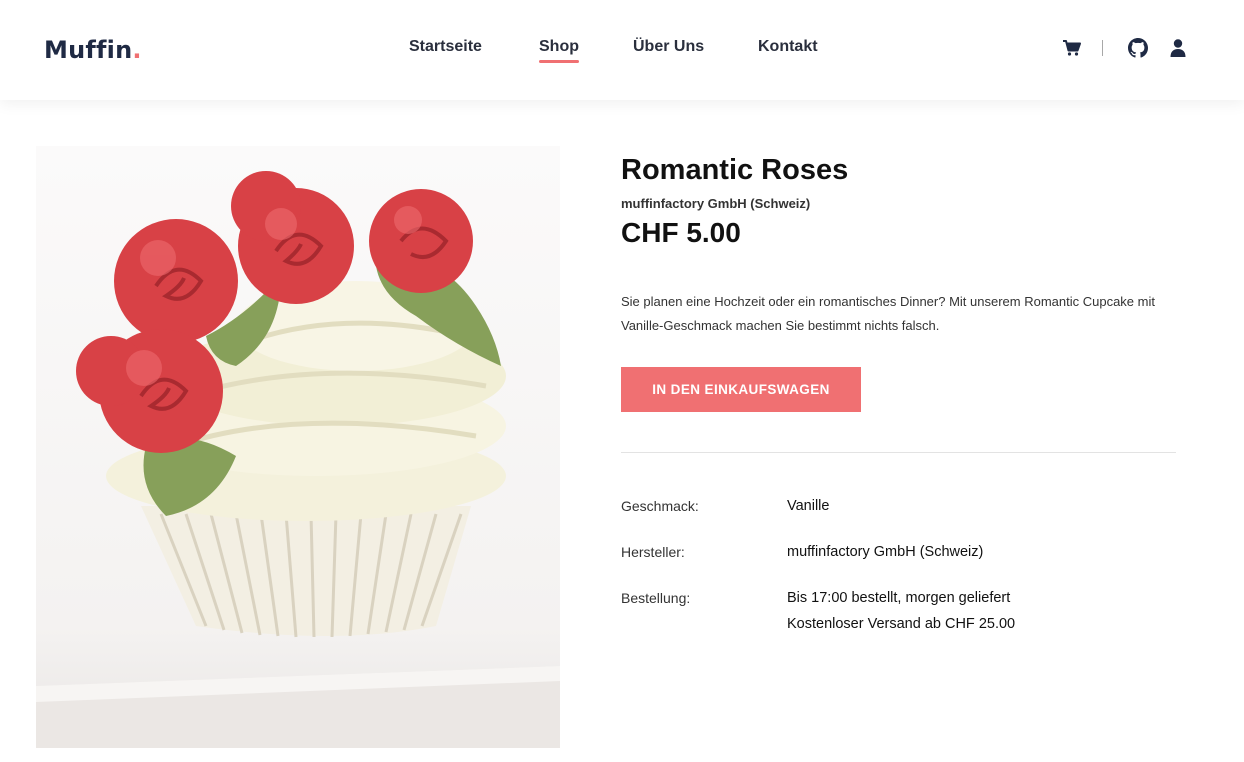 The width and height of the screenshot is (1244, 762). I want to click on header-icons, so click(1127, 49).